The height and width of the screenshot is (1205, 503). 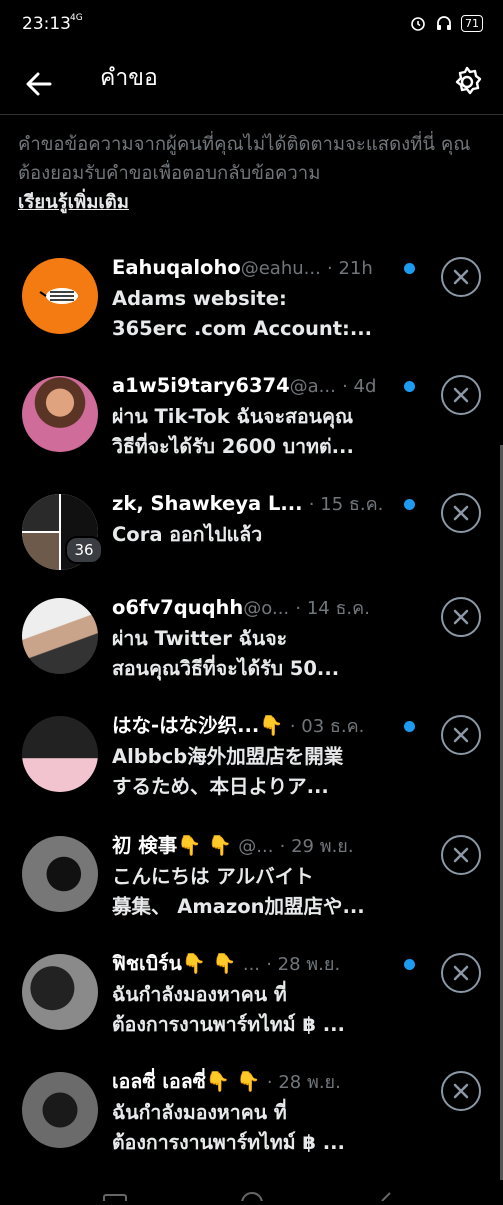 I want to click on sender-name: a1w5i9tary6374, so click(x=201, y=385).